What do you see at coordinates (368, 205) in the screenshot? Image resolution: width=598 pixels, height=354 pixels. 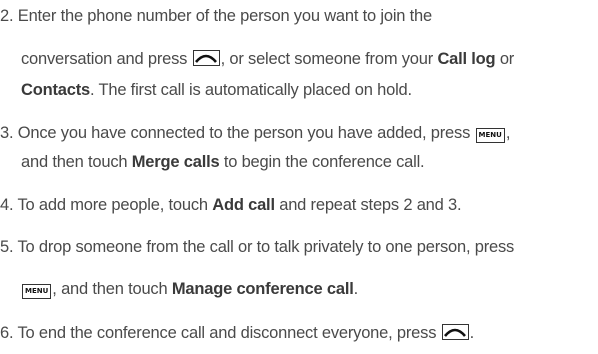 I see `step-text: and repeat steps 2 and 3.` at bounding box center [368, 205].